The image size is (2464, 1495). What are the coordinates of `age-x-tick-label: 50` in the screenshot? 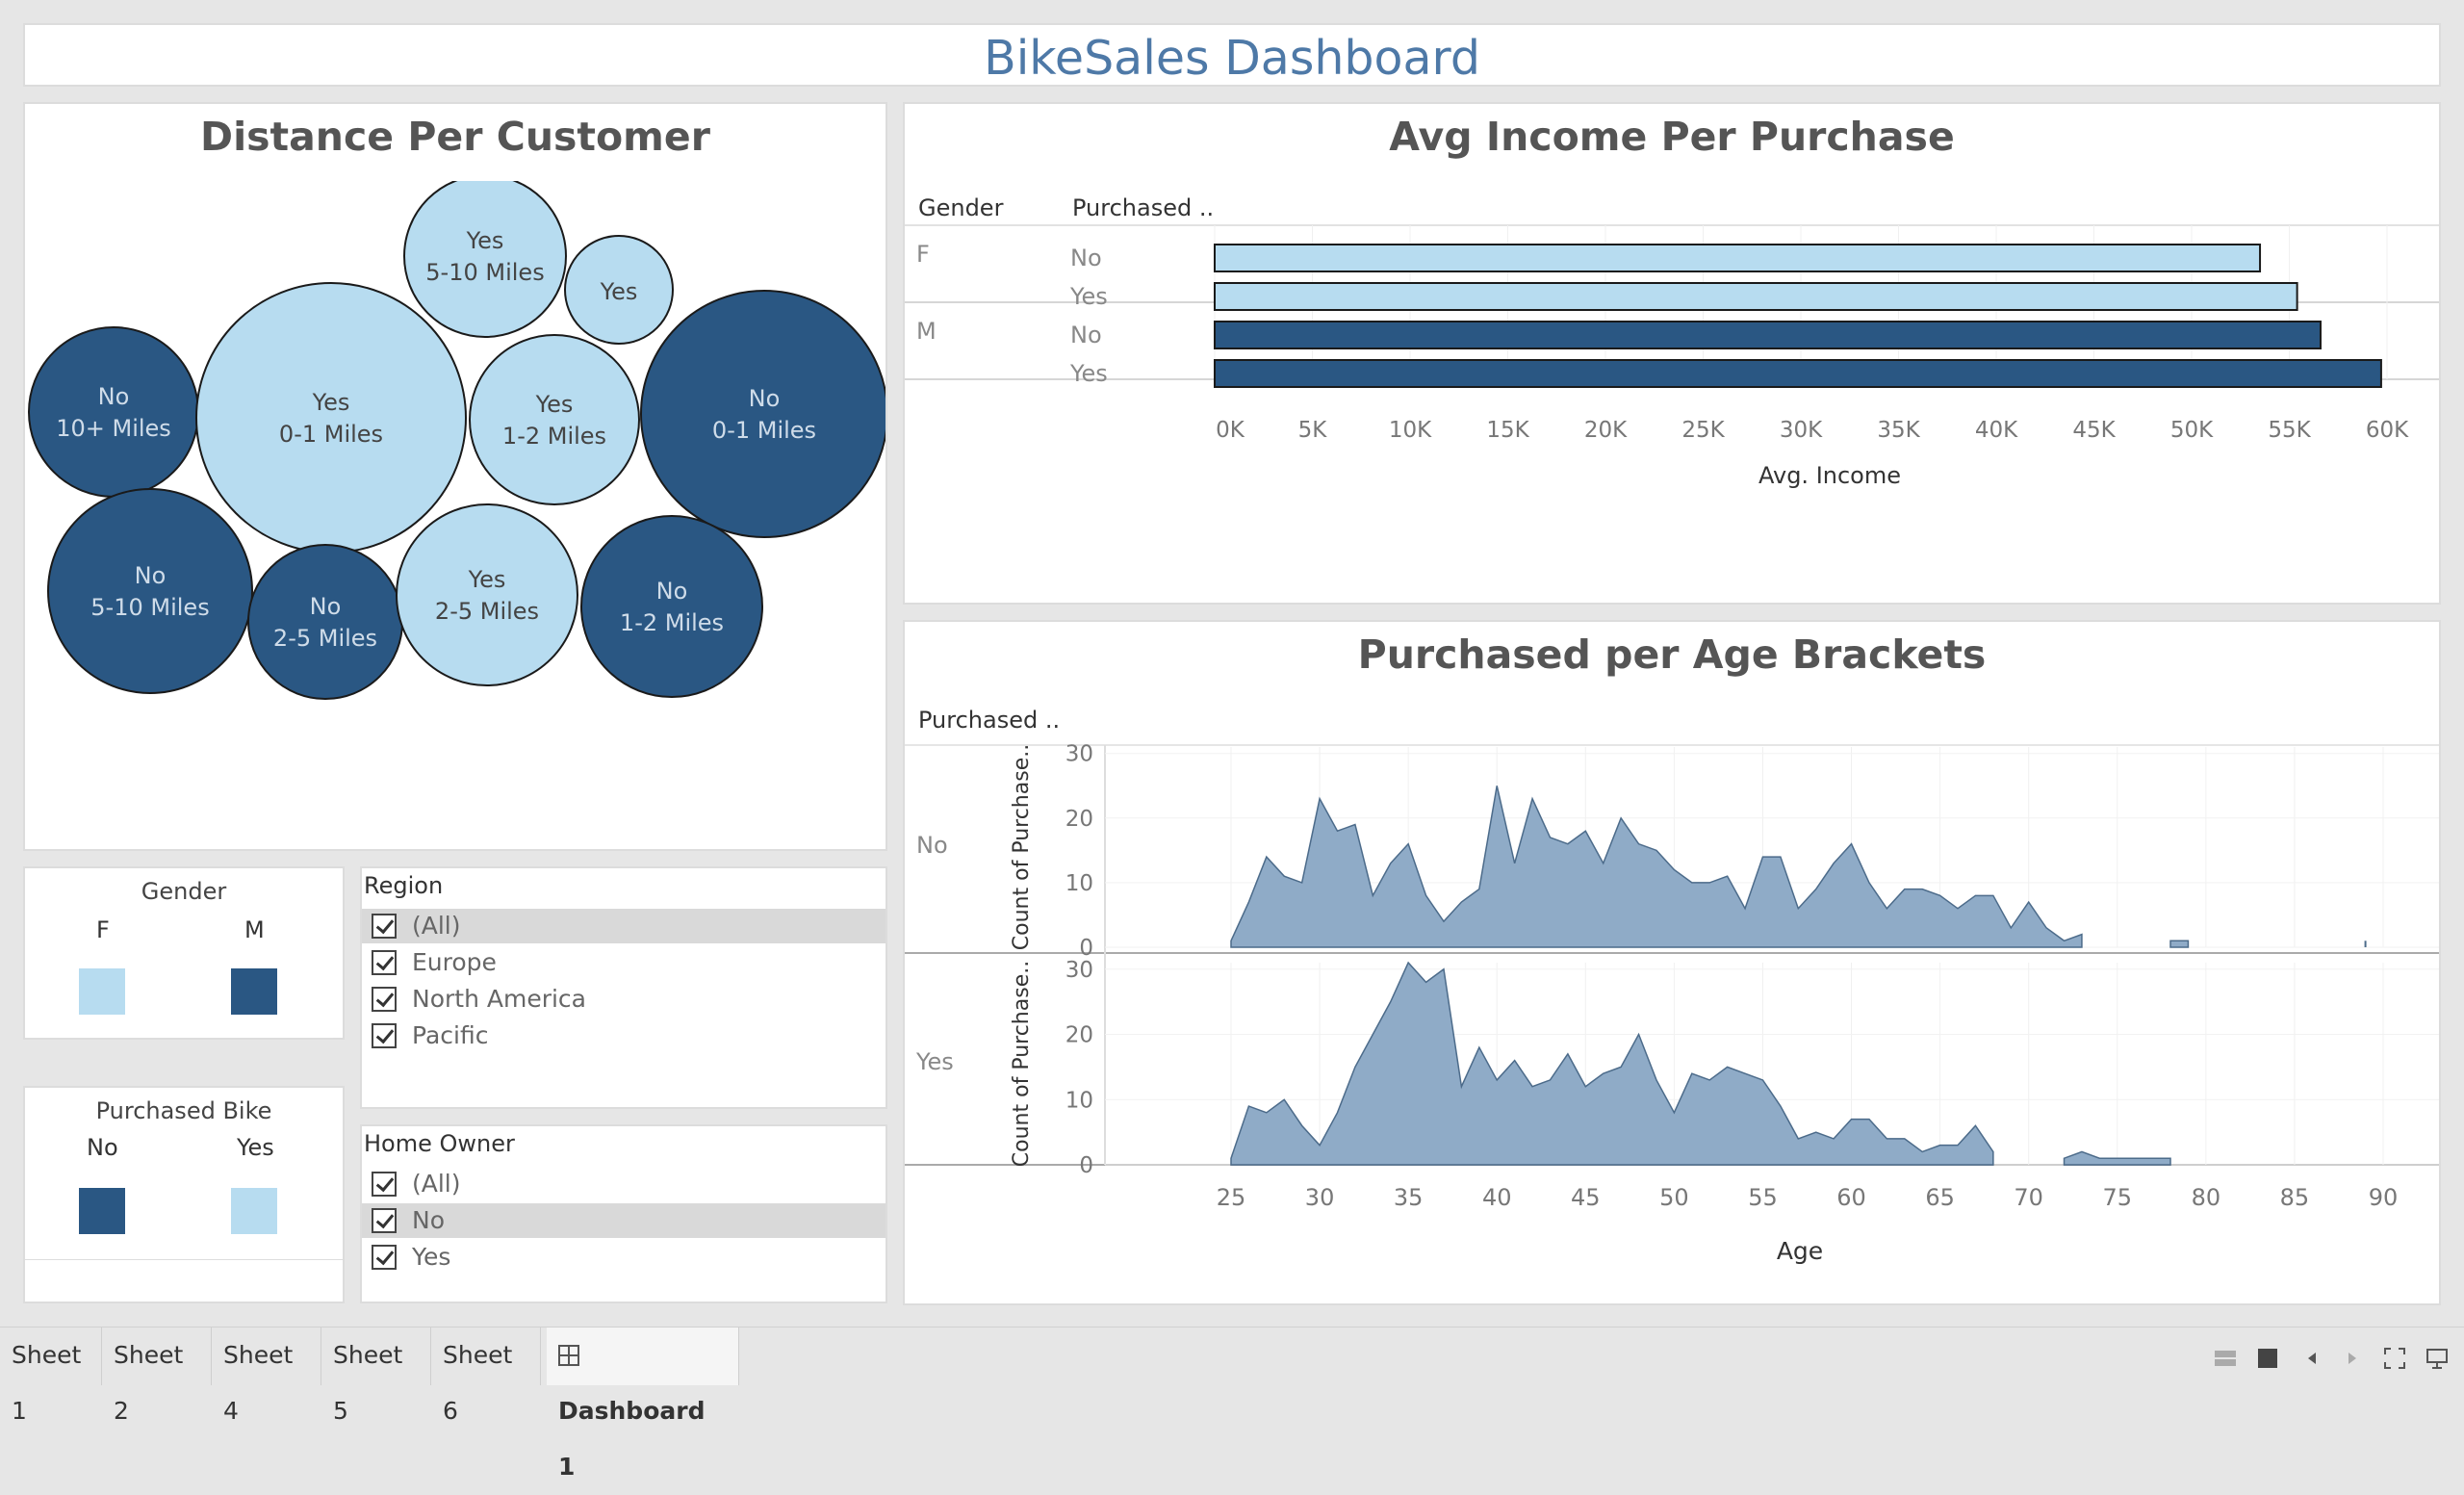 It's located at (1674, 1197).